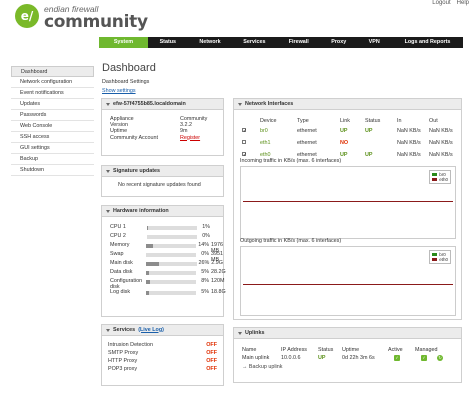  What do you see at coordinates (440, 358) in the screenshot?
I see `reconnect-icon: ↻` at bounding box center [440, 358].